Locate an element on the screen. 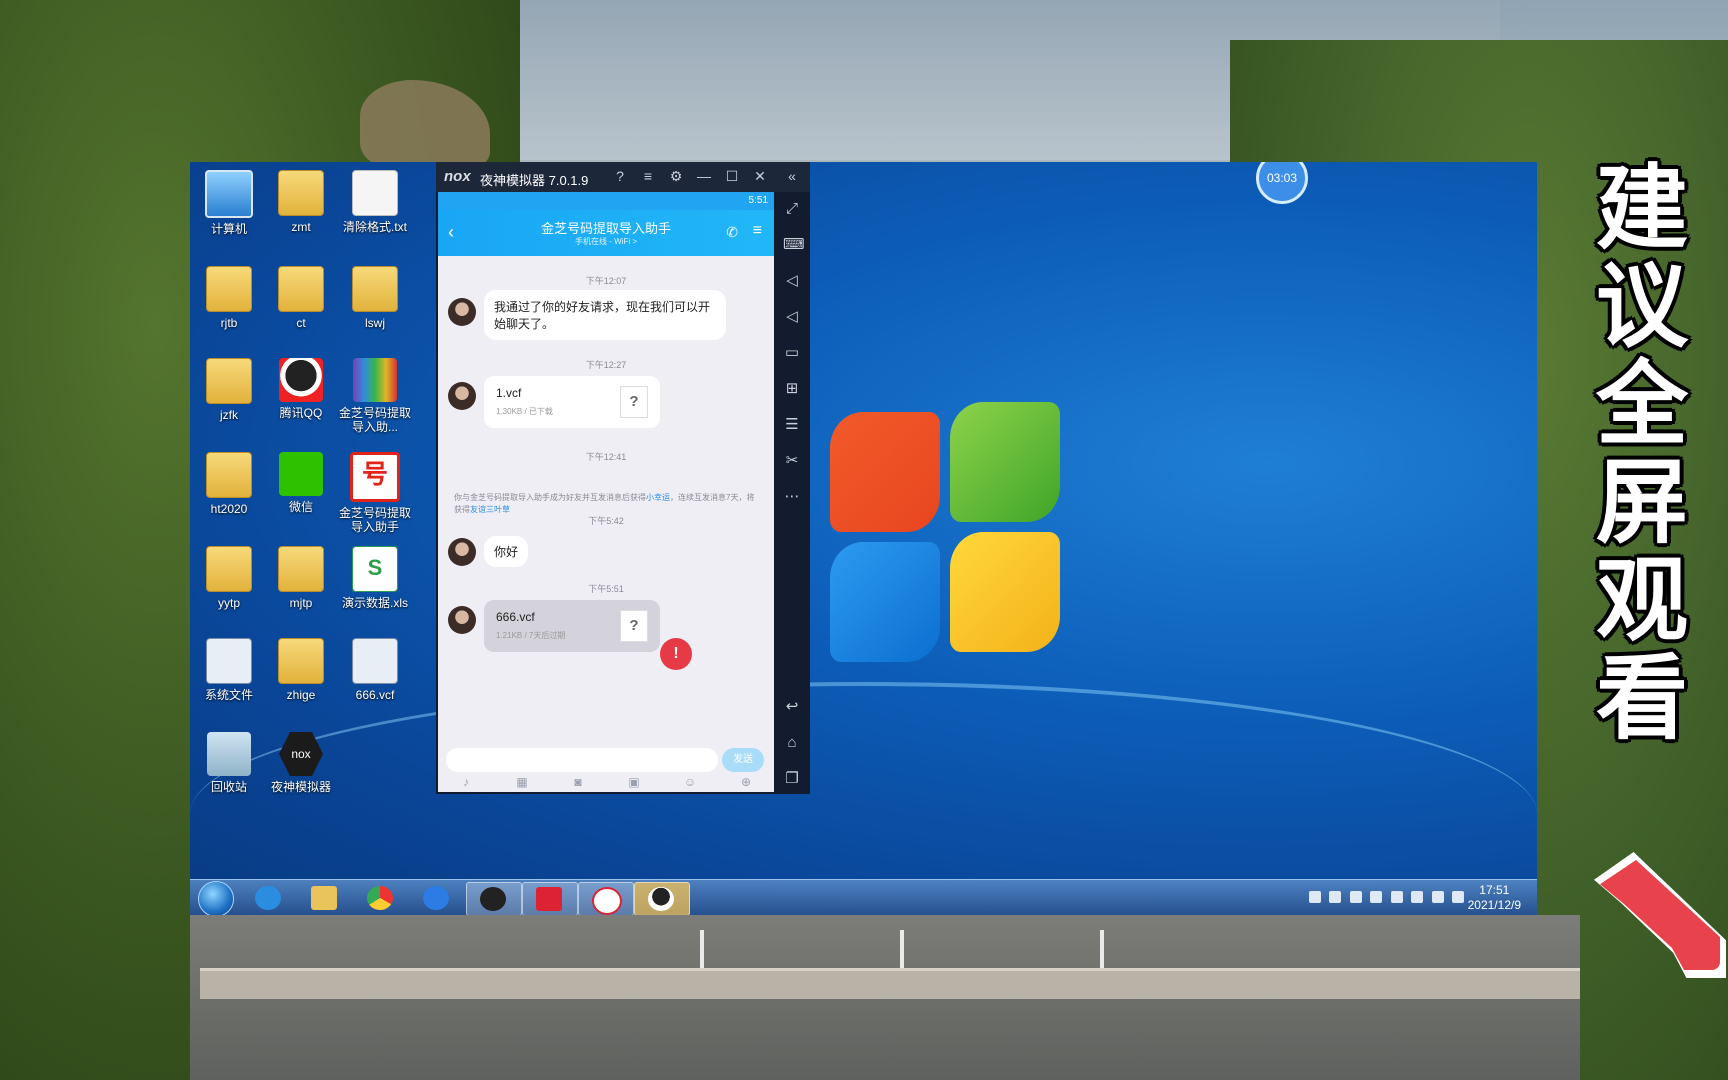 The width and height of the screenshot is (1728, 1080). taskbar-chrome is located at coordinates (381, 898).